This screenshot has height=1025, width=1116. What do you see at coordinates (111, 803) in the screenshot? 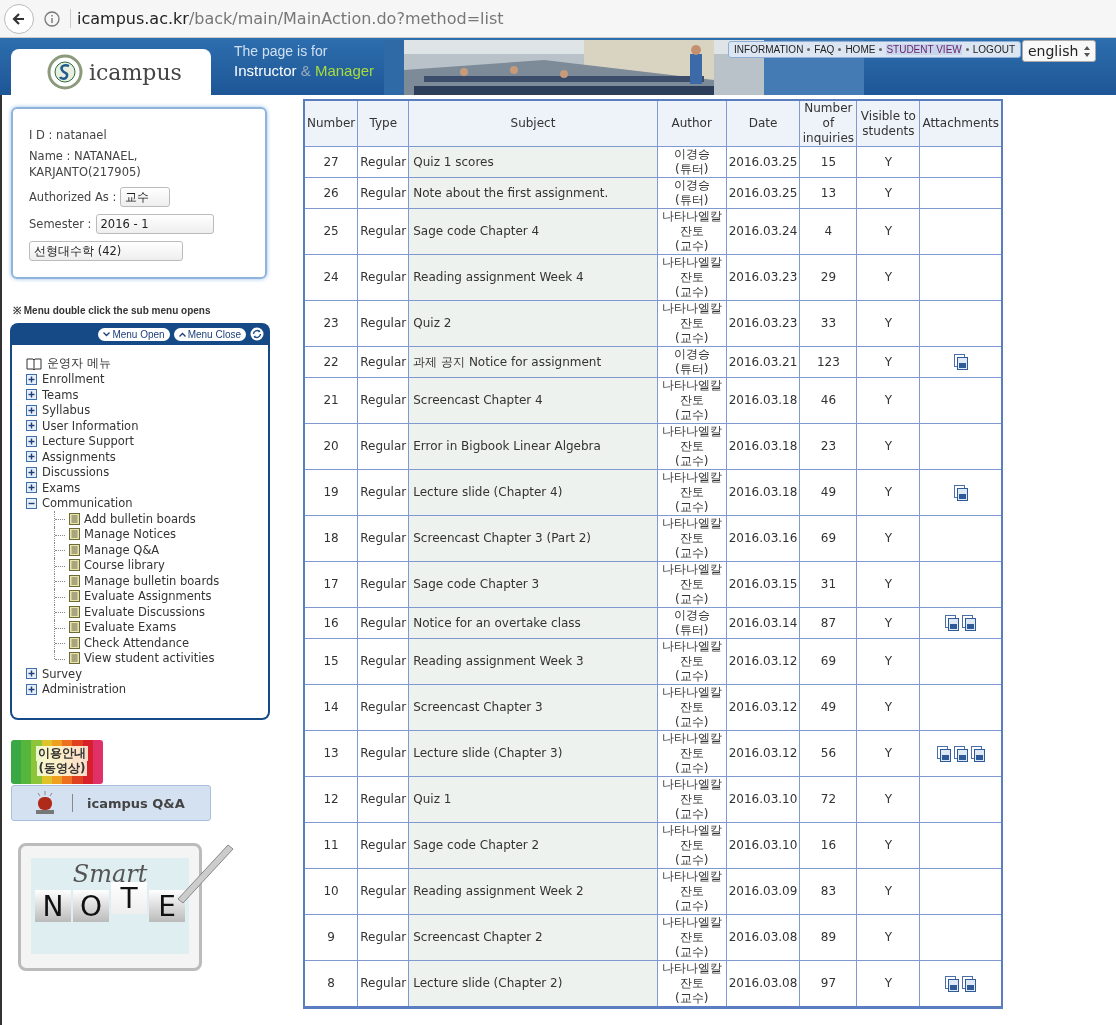
I see `qa-button: icampus Q&A` at bounding box center [111, 803].